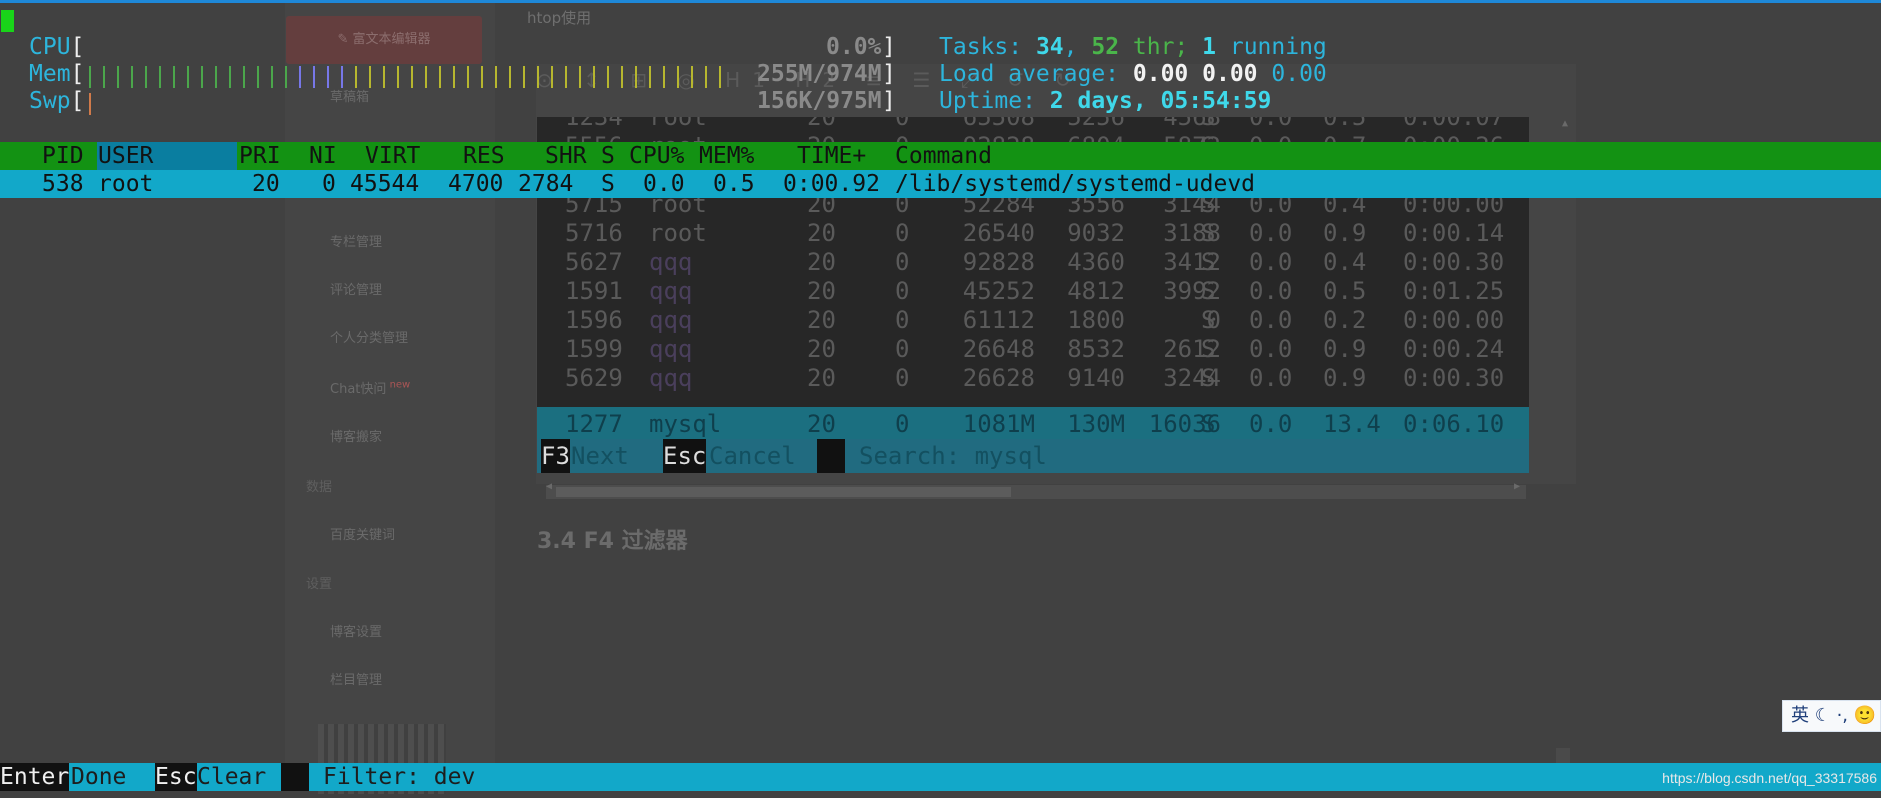 The width and height of the screenshot is (1881, 798). What do you see at coordinates (98, 777) in the screenshot?
I see `done-action: Done` at bounding box center [98, 777].